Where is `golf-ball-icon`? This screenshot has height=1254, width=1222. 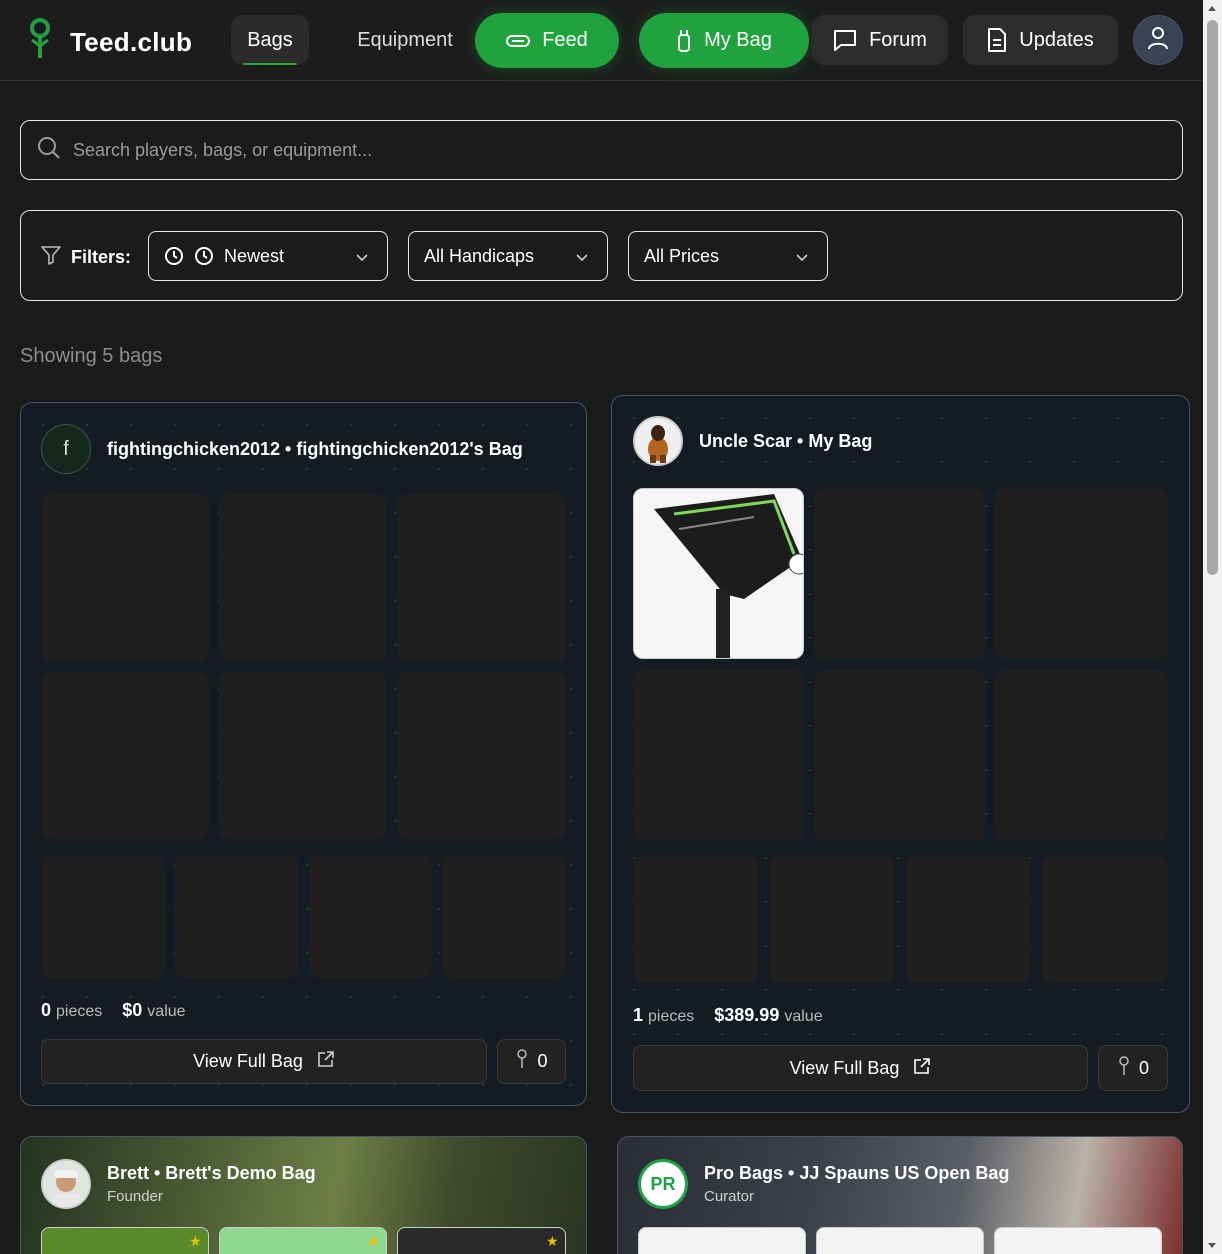
golf-ball-icon is located at coordinates (518, 41).